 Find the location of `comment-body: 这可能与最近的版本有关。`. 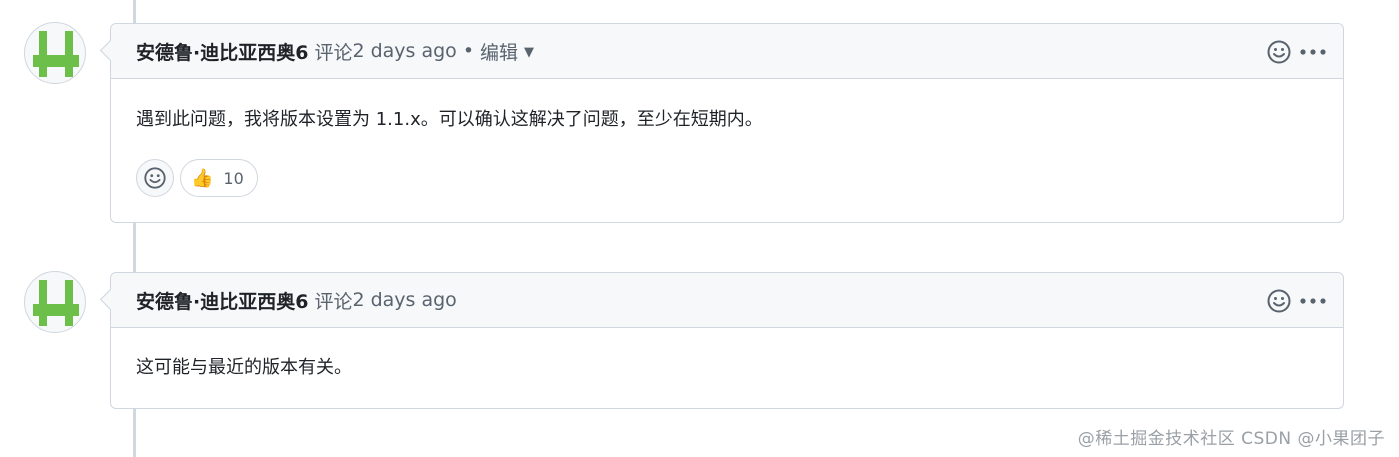

comment-body: 这可能与最近的版本有关。 is located at coordinates (244, 367).